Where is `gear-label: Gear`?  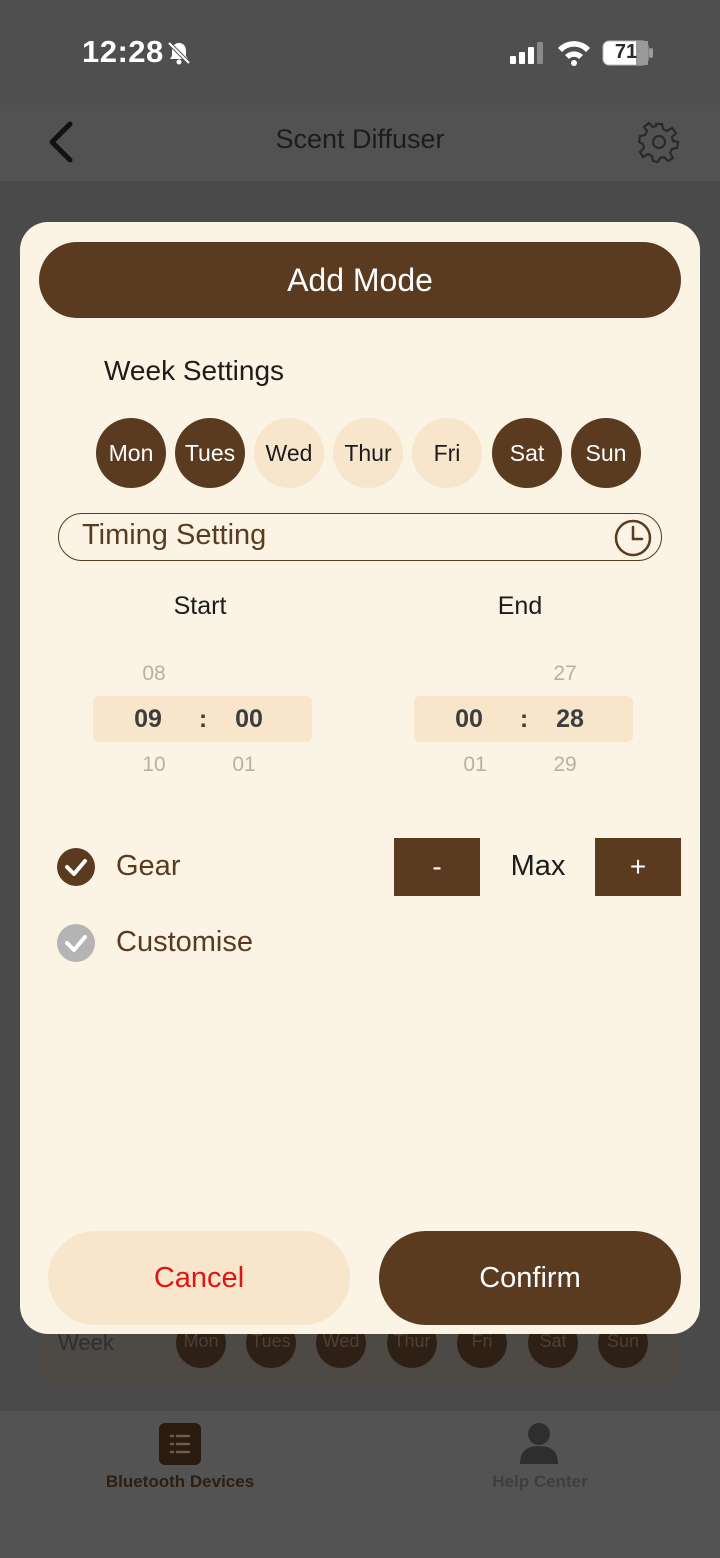 gear-label: Gear is located at coordinates (148, 866).